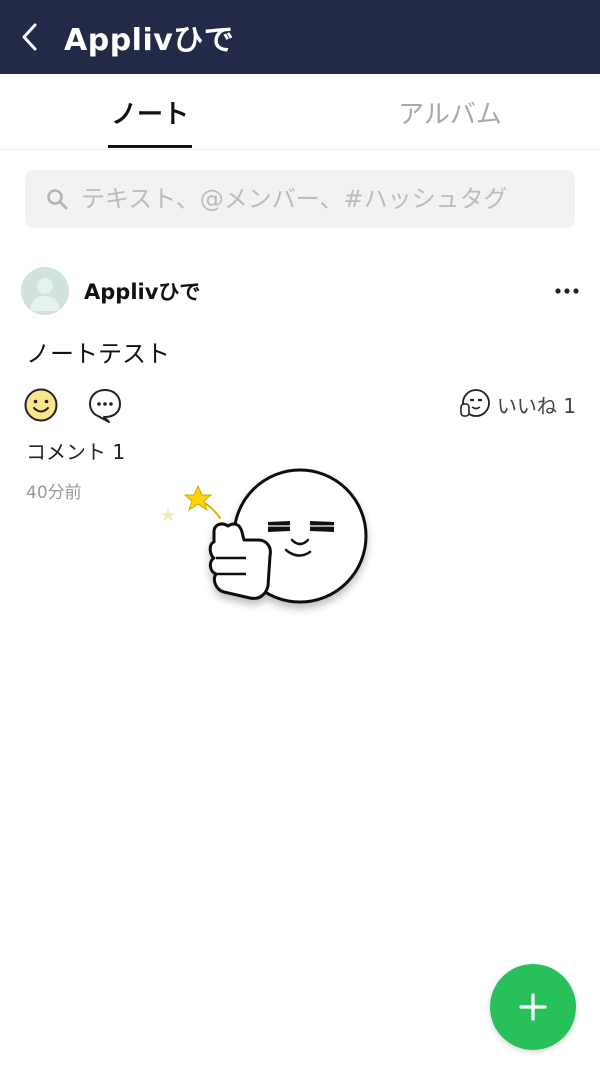  What do you see at coordinates (57, 199) in the screenshot?
I see `search-icon` at bounding box center [57, 199].